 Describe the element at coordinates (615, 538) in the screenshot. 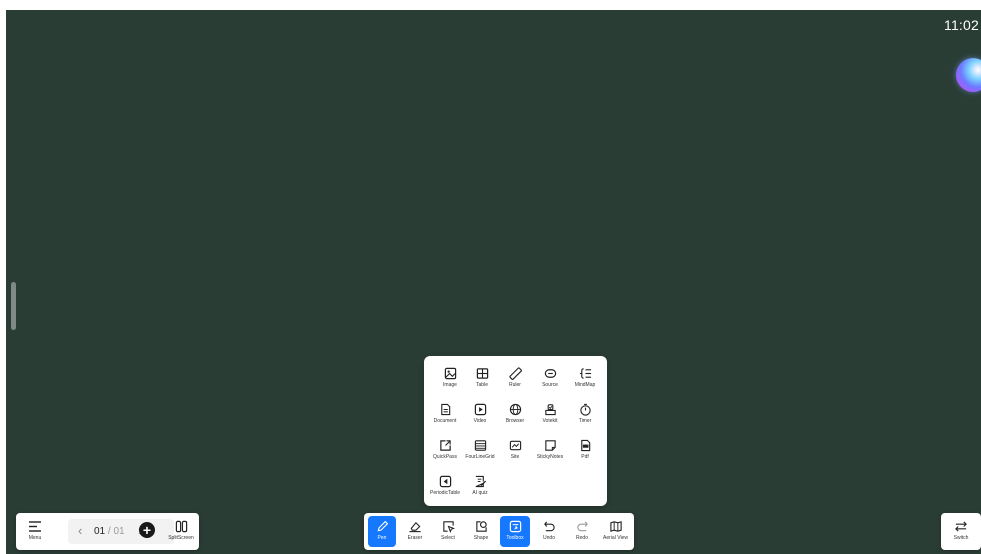

I see `aerial-view-label: Aerial View` at that location.